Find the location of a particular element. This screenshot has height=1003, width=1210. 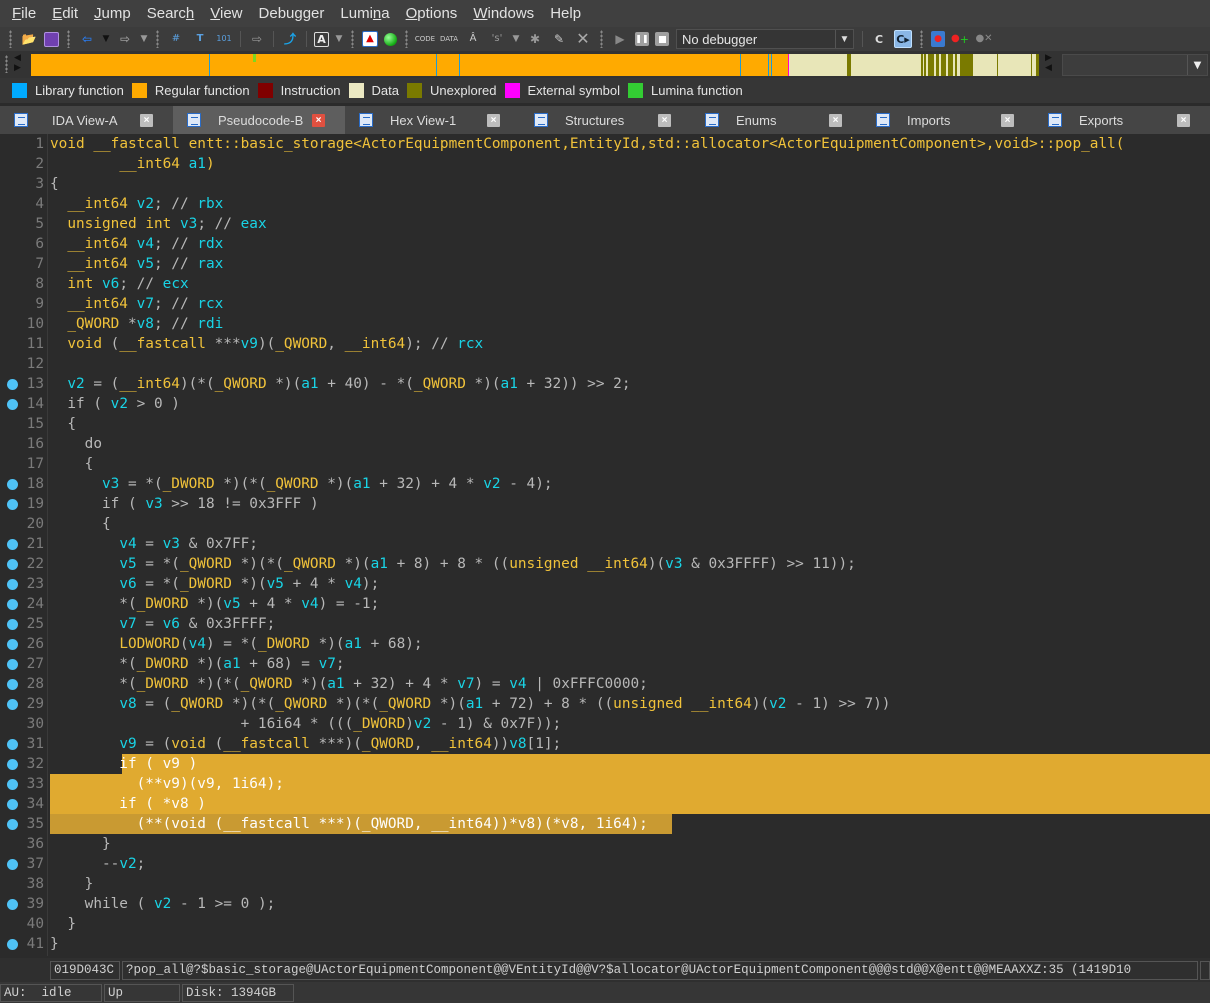

back-icon: ⇦ is located at coordinates (87, 39).